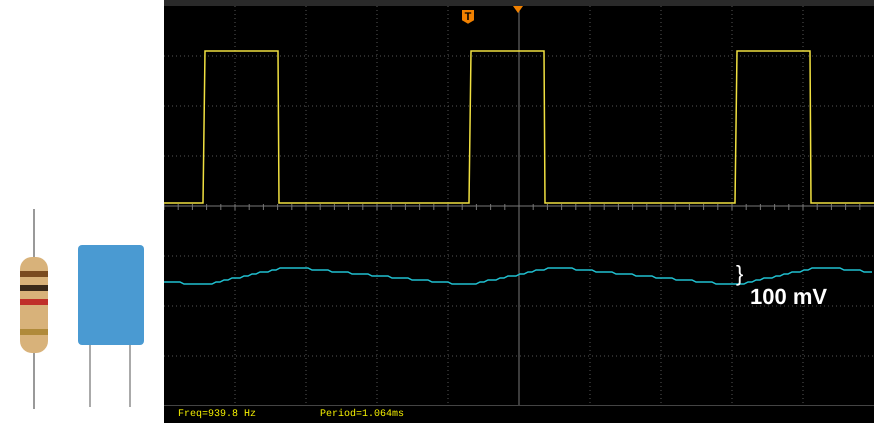  Describe the element at coordinates (217, 414) in the screenshot. I see `measurement-text: Freq=939.8 Hz` at that location.